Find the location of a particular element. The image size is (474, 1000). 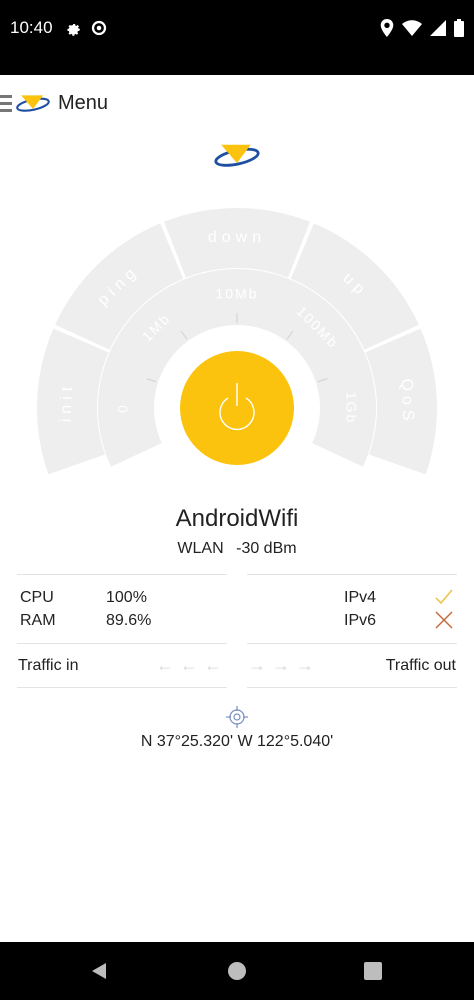

status-right-icons is located at coordinates (422, 28).